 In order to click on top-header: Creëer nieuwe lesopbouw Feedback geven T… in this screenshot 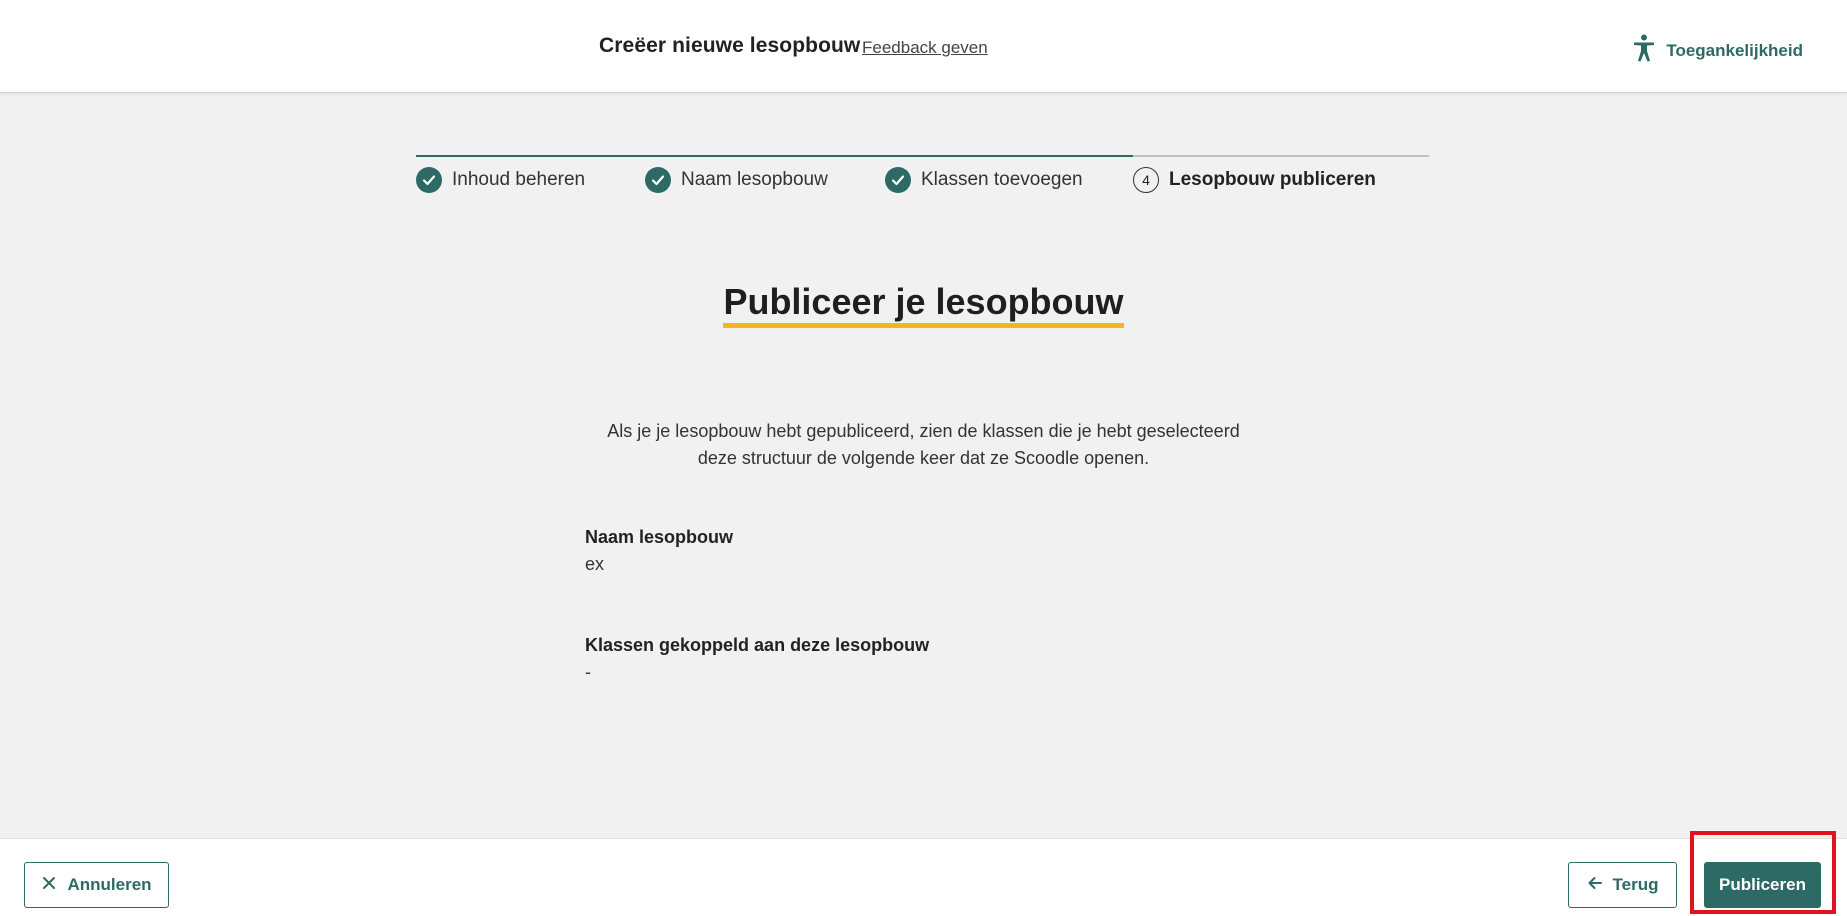, I will do `click(923, 46)`.